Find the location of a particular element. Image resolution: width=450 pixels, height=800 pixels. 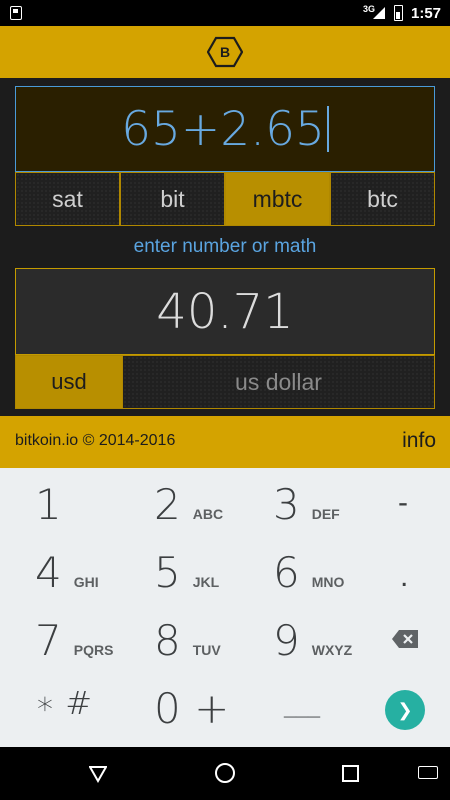

key-5-letters: JKL is located at coordinates (206, 582).